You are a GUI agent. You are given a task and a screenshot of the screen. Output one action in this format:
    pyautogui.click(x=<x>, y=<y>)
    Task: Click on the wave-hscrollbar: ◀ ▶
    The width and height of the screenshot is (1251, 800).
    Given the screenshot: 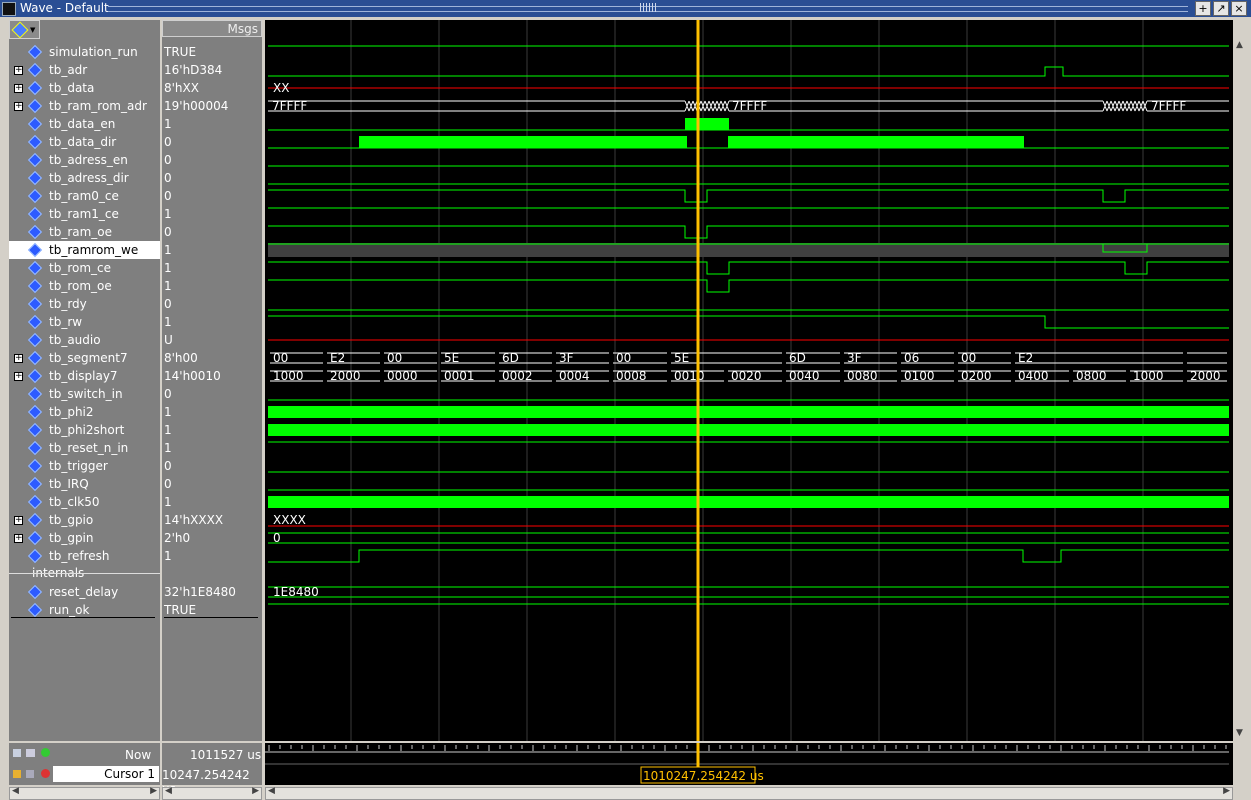 What is the action you would take?
    pyautogui.click(x=749, y=793)
    